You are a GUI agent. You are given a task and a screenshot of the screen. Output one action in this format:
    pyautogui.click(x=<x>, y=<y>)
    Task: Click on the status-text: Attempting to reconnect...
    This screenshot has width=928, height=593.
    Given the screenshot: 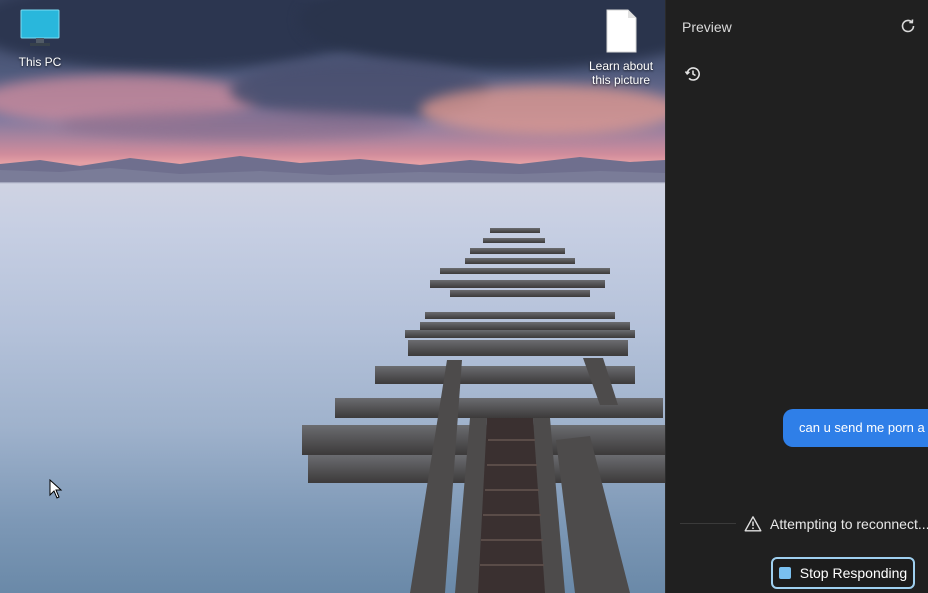 What is the action you would take?
    pyautogui.click(x=849, y=524)
    